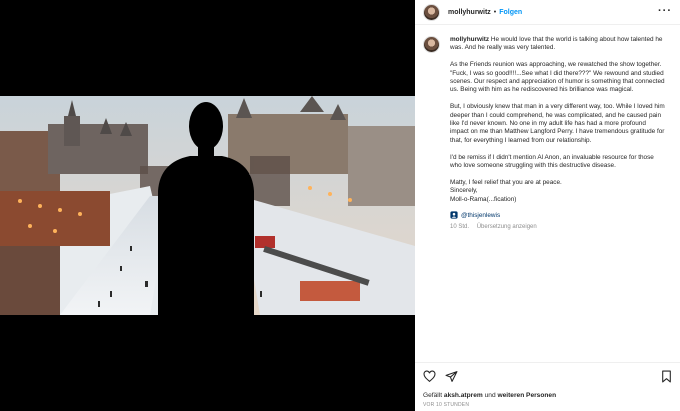 The height and width of the screenshot is (411, 680). I want to click on translate-link: Übersetzung anzeigen, so click(507, 227).